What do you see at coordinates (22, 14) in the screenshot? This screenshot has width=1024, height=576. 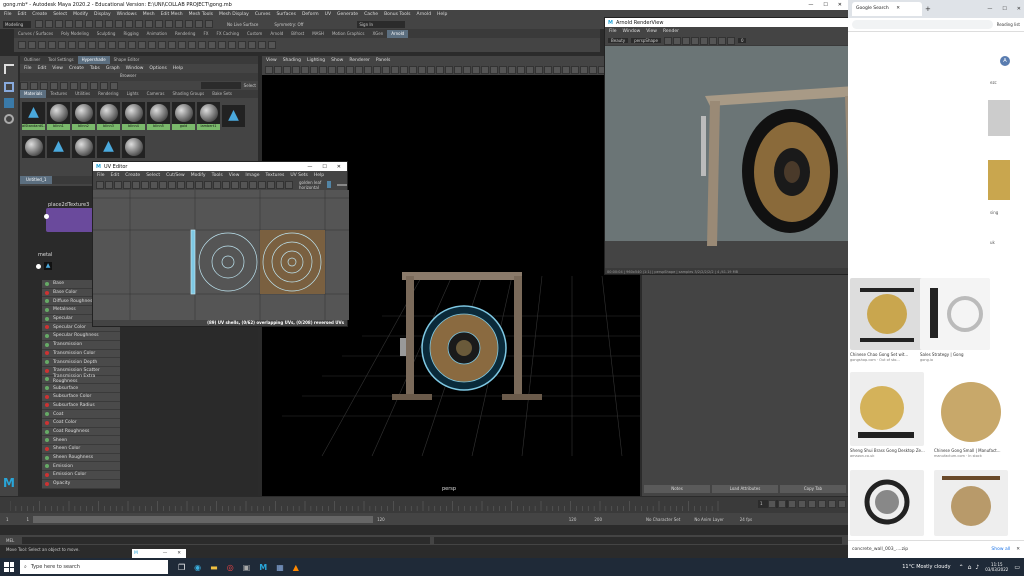 I see `menu-edit: Edit` at bounding box center [22, 14].